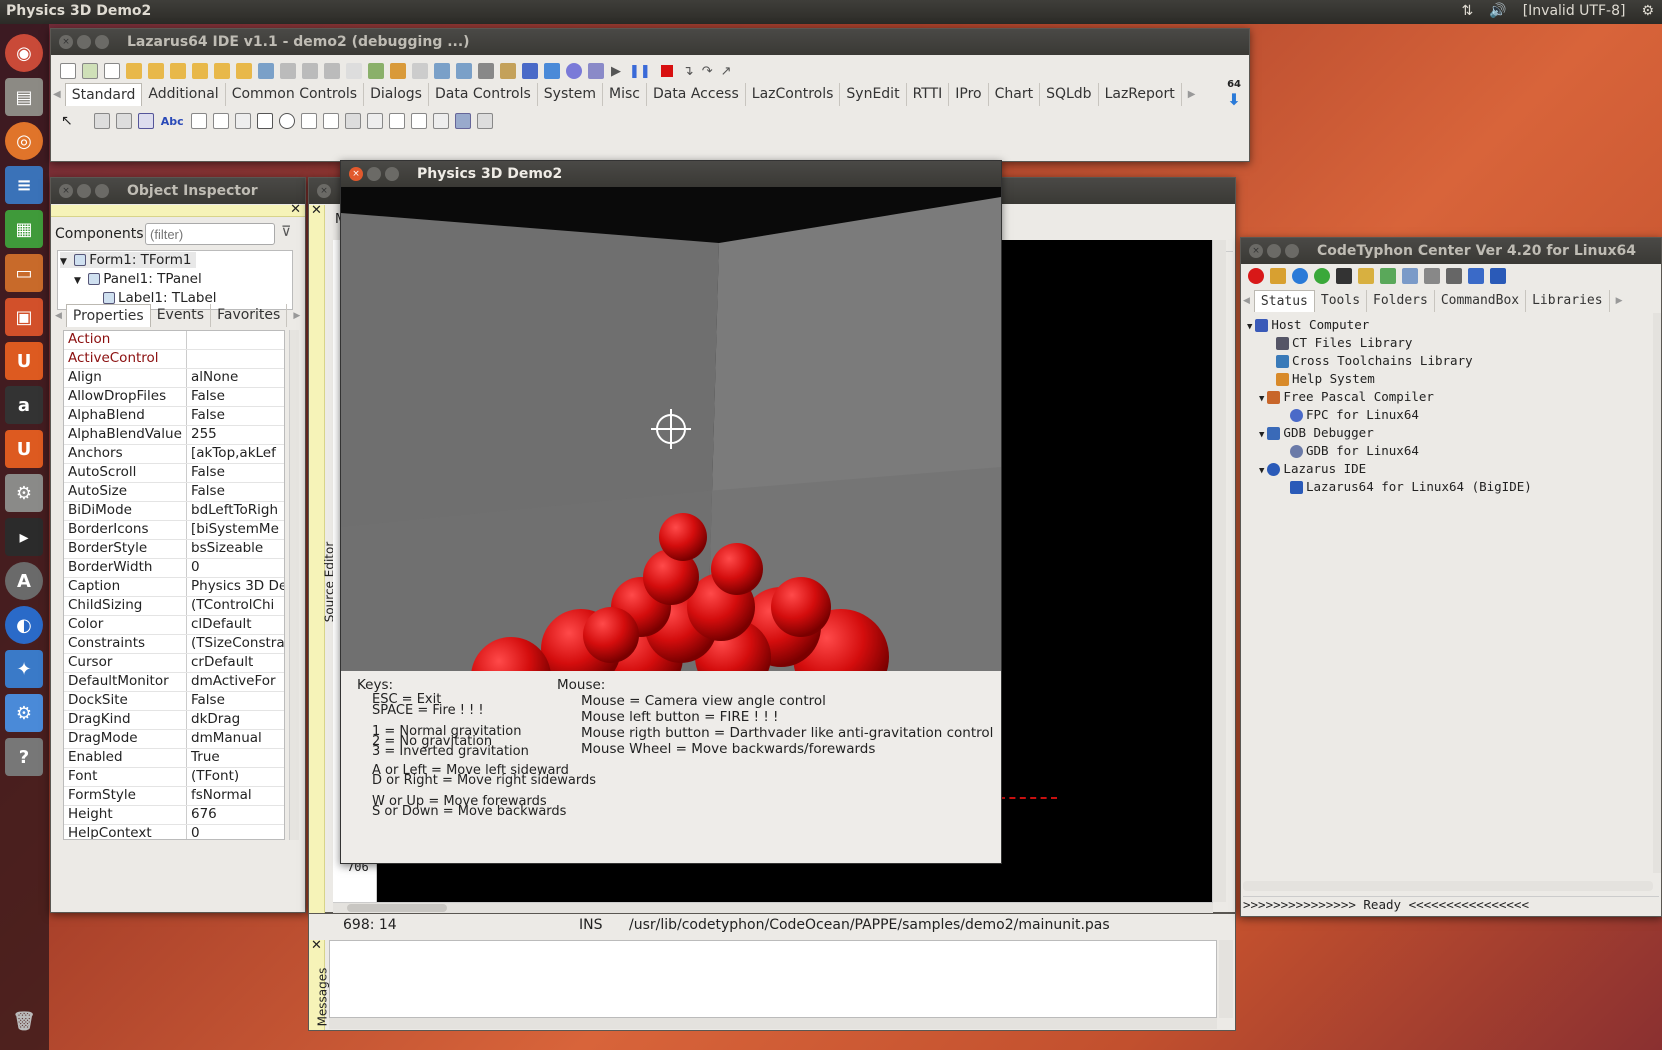 The width and height of the screenshot is (1662, 1050). Describe the element at coordinates (1346, 396) in the screenshot. I see `tree-node-fpc: ▼ Free Pascal Compiler` at that location.